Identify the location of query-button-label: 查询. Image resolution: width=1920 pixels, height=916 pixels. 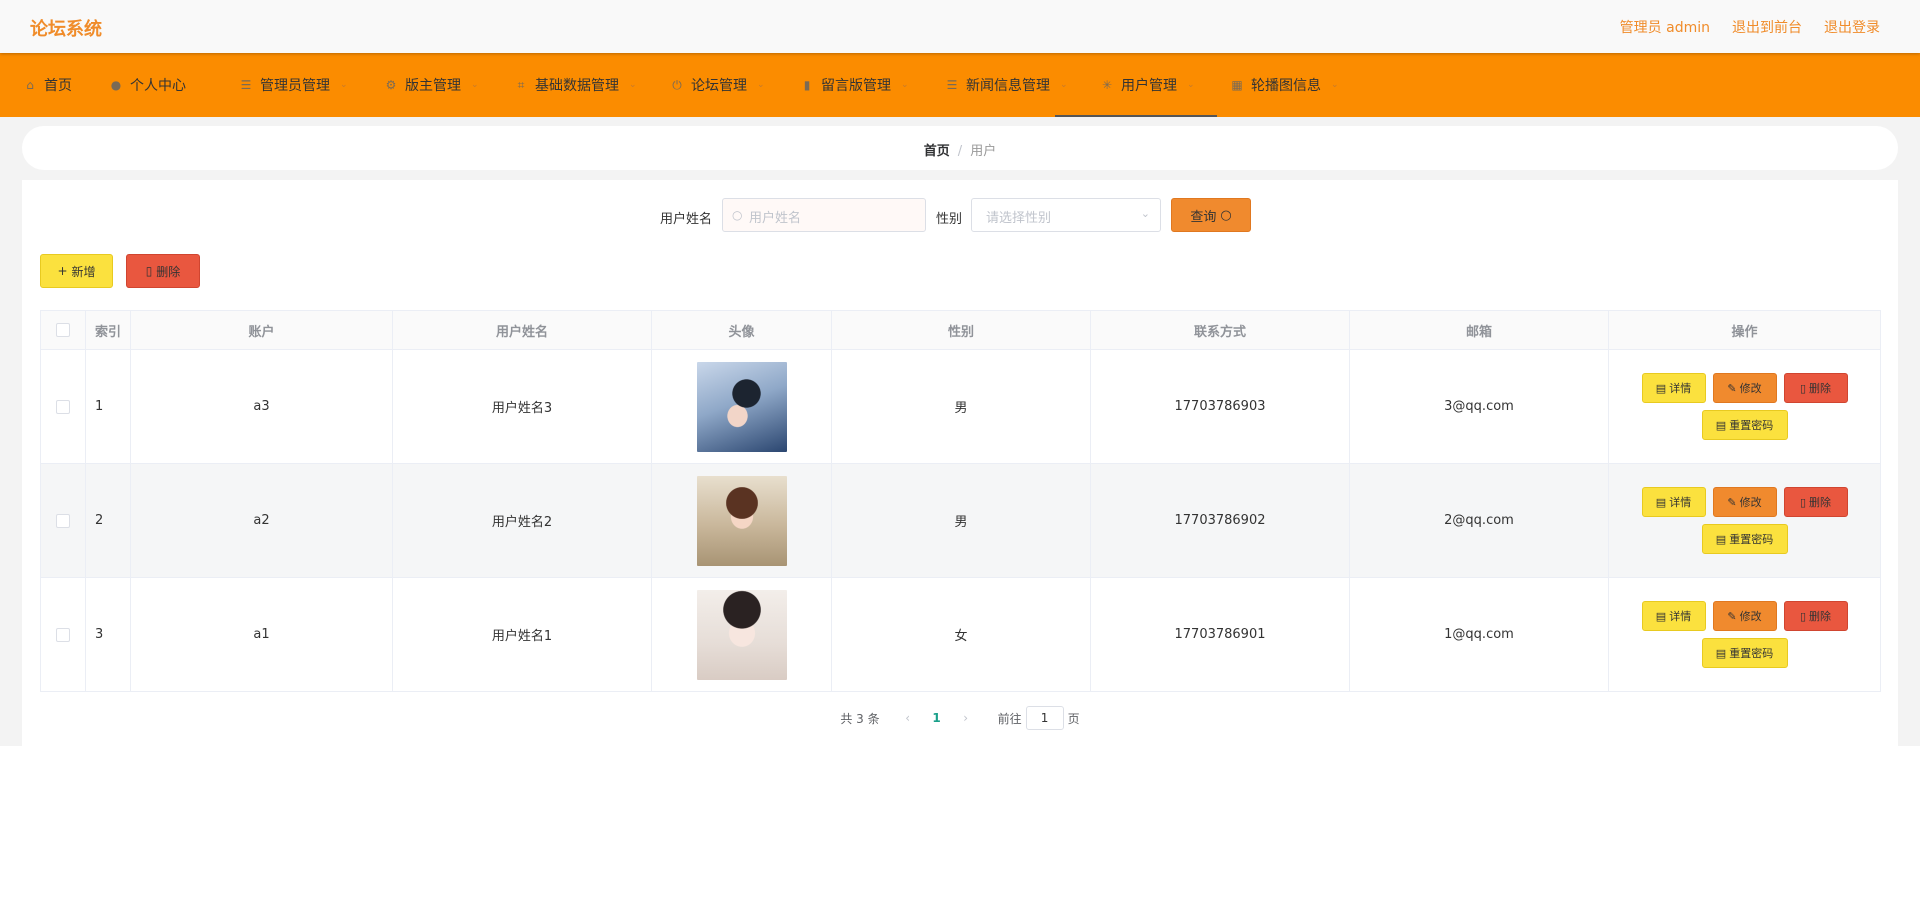
(1203, 217).